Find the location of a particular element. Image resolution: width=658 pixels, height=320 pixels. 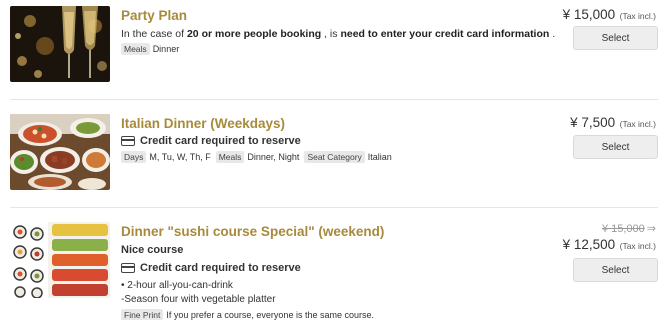

plan-price: ¥ 12,500 (Tax incl.) is located at coordinates (609, 245).